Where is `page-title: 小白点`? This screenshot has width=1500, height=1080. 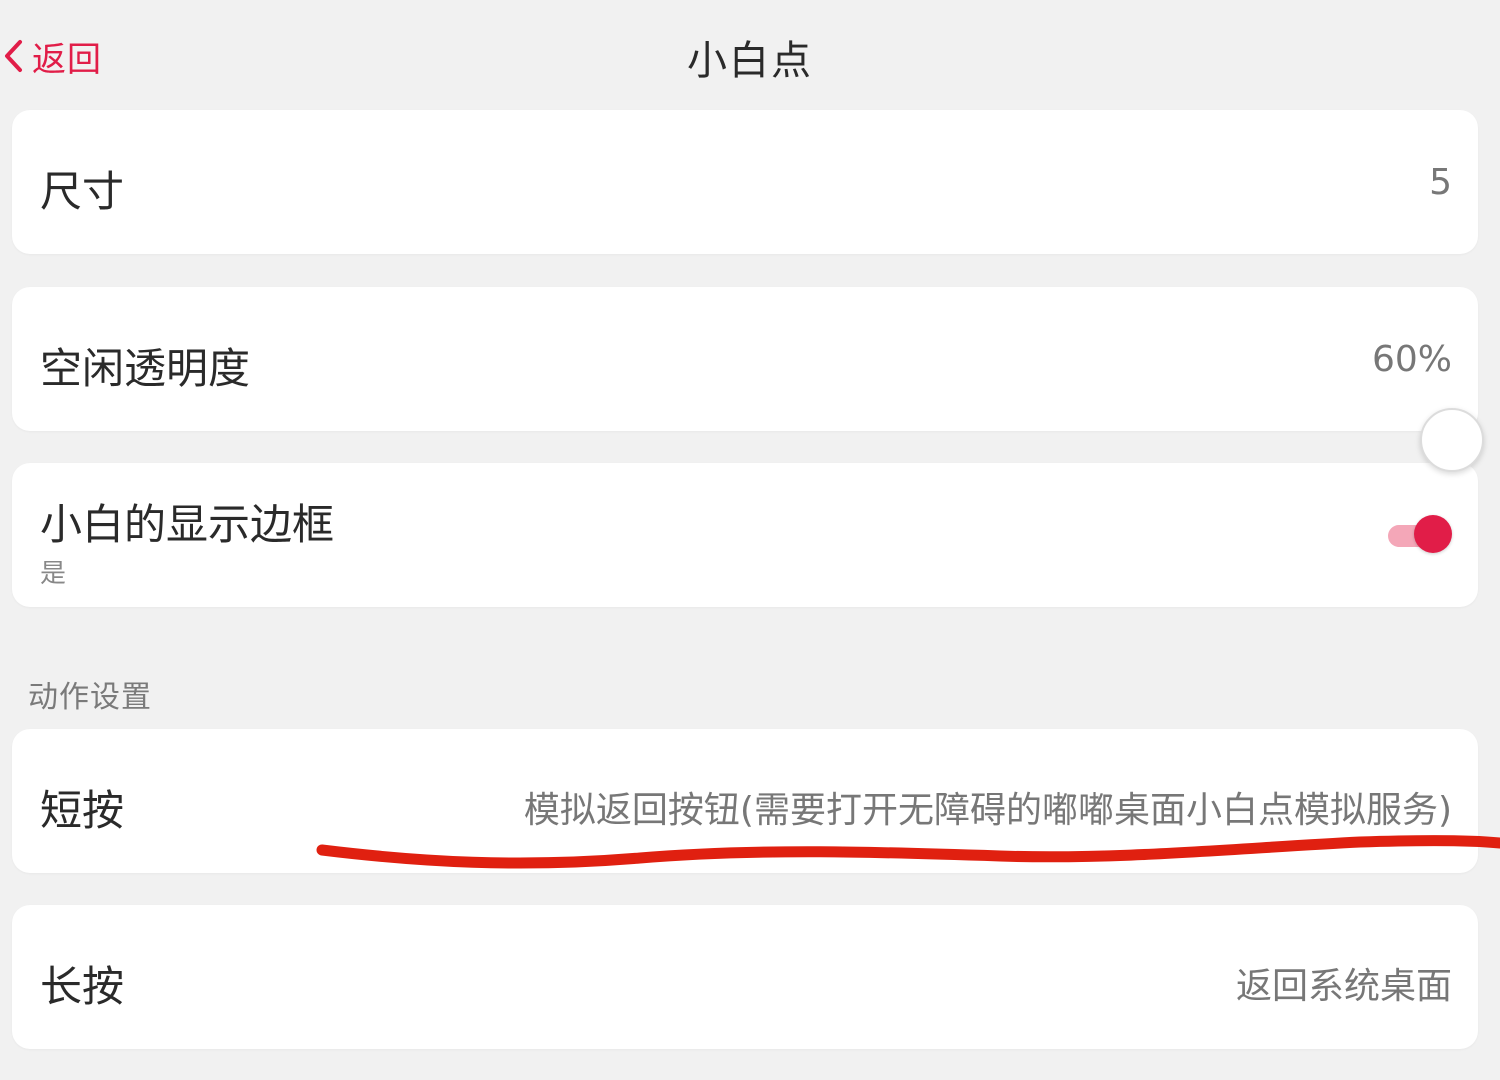
page-title: 小白点 is located at coordinates (750, 61).